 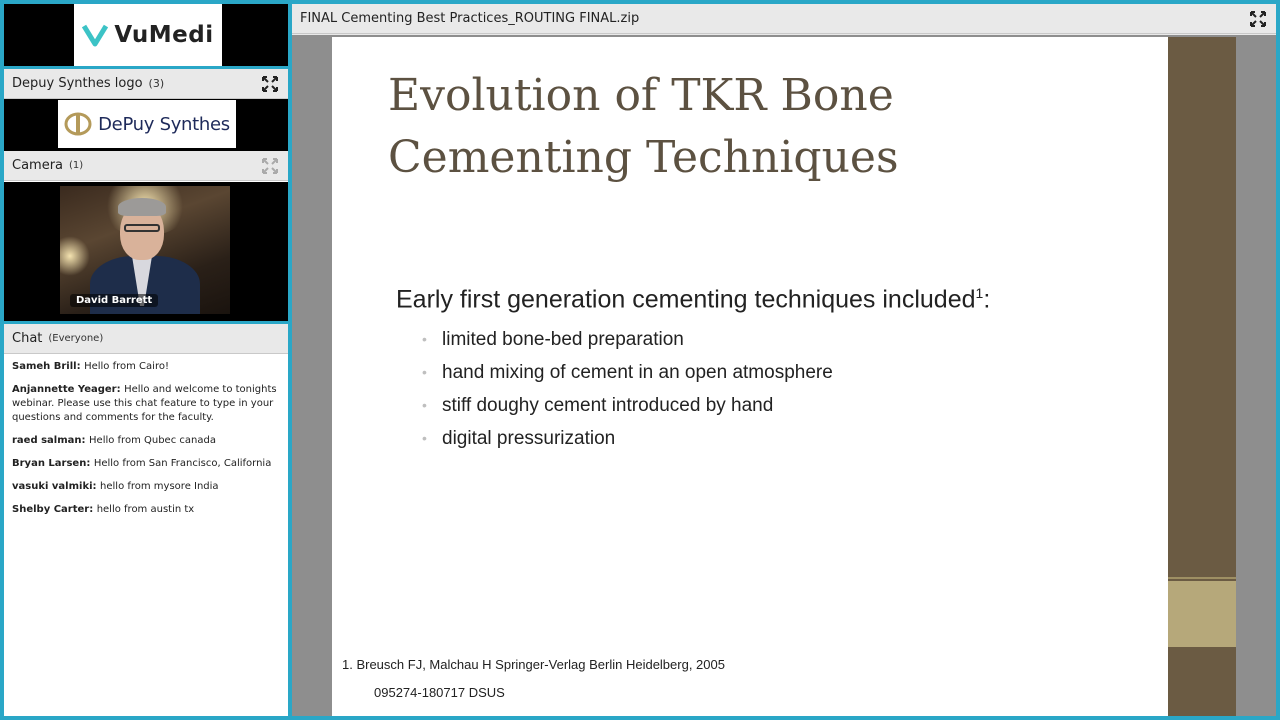 I want to click on vumedi-v-icon, so click(x=95, y=35).